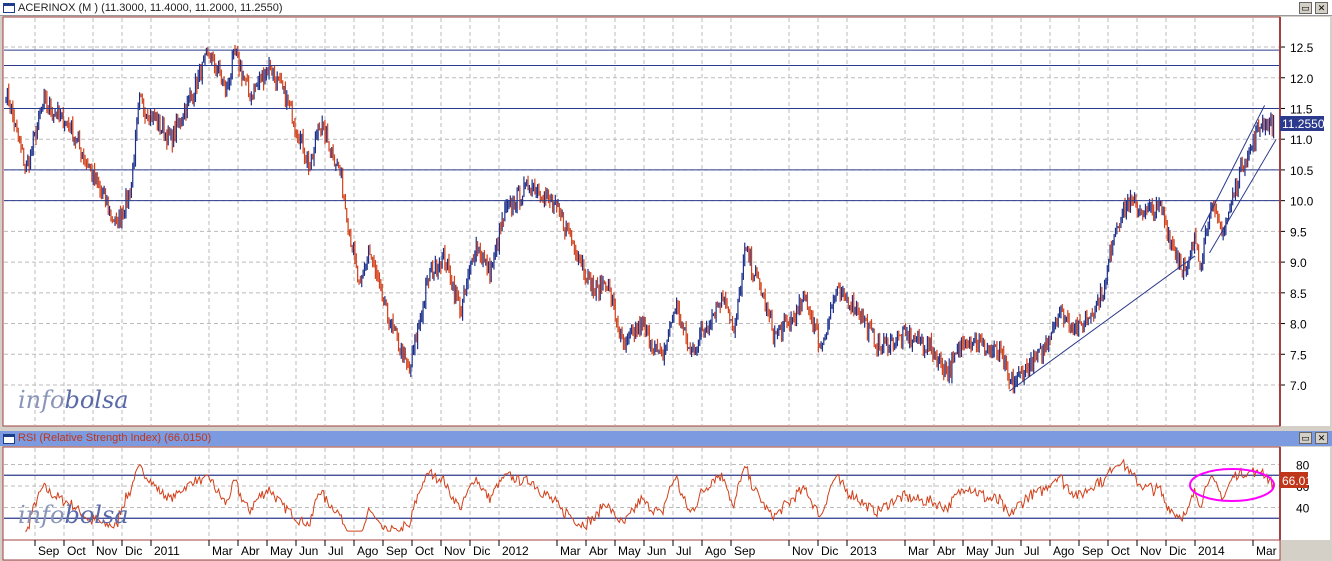  Describe the element at coordinates (1302, 171) in the screenshot. I see `y-tick-label: 10.5` at that location.